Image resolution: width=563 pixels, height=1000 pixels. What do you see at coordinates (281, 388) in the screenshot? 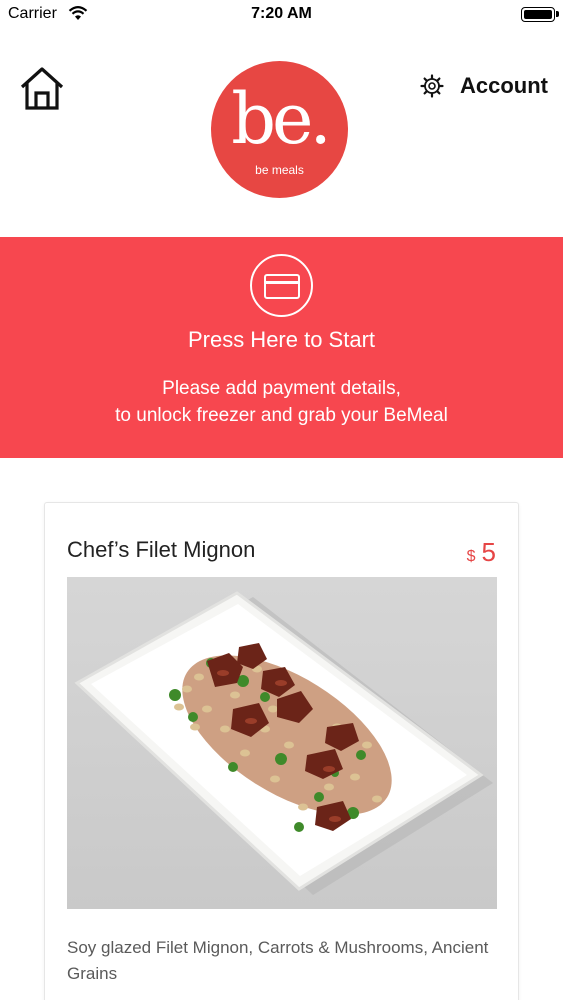
I see `banner-message-line1: Please add payment details,` at bounding box center [281, 388].